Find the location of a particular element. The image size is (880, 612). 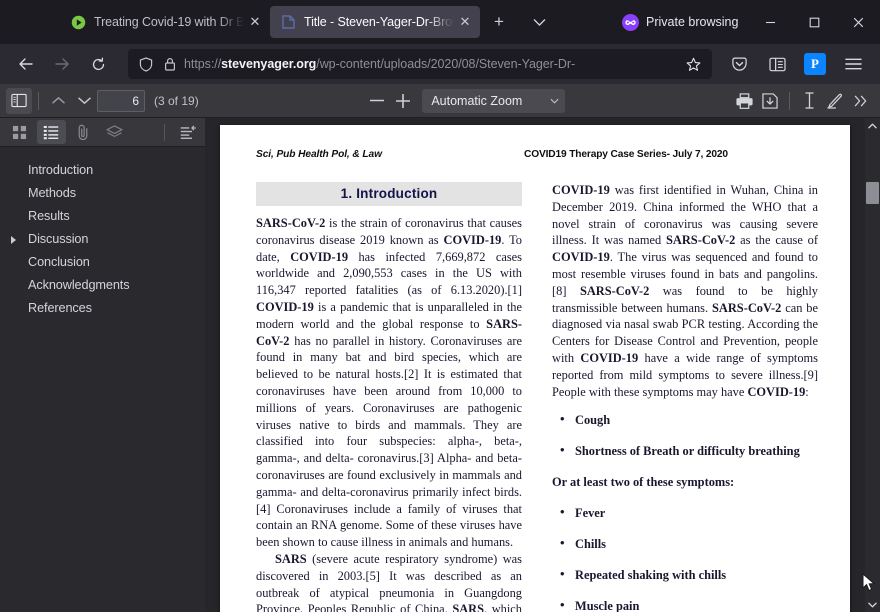

symptom-list-note: Or at least two of these symptoms: is located at coordinates (643, 482).